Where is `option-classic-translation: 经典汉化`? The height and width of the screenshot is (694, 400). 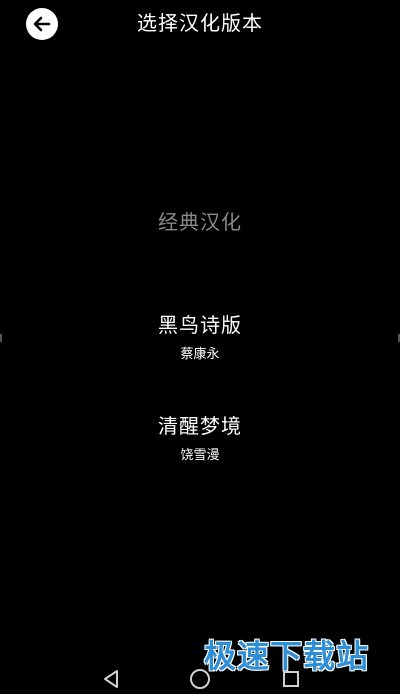 option-classic-translation: 经典汉化 is located at coordinates (200, 222).